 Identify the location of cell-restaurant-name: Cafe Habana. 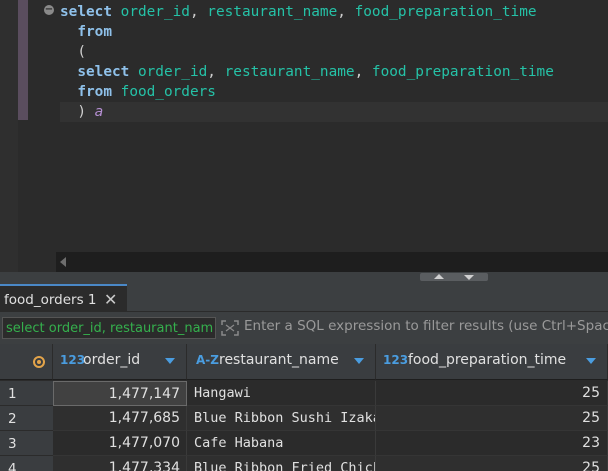
(281, 443).